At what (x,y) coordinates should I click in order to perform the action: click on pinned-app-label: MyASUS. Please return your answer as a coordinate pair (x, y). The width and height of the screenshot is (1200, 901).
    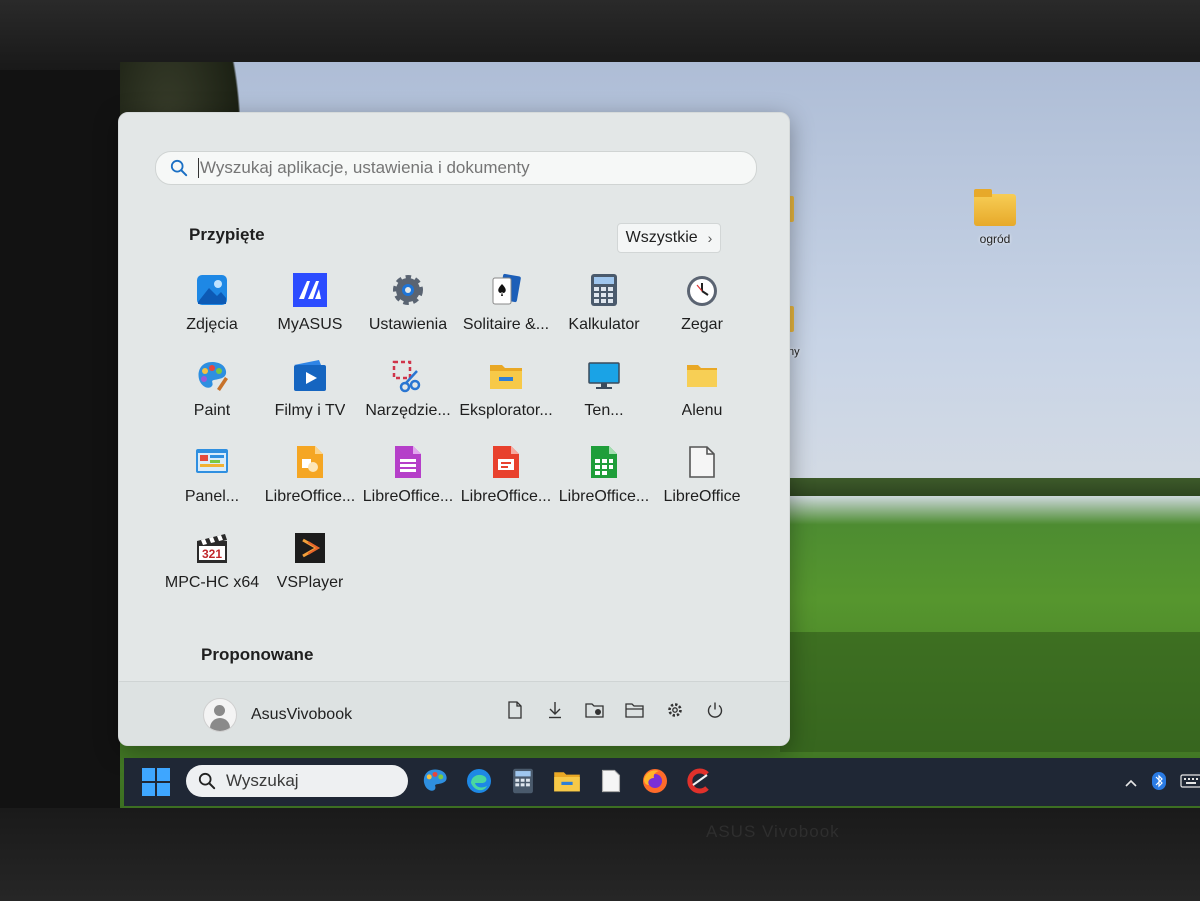
    Looking at the image, I should click on (310, 324).